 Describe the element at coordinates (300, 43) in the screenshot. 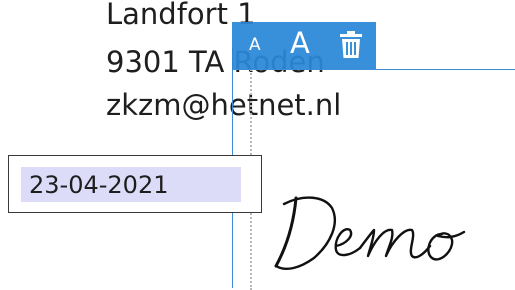

I see `increase-size-button: A` at that location.